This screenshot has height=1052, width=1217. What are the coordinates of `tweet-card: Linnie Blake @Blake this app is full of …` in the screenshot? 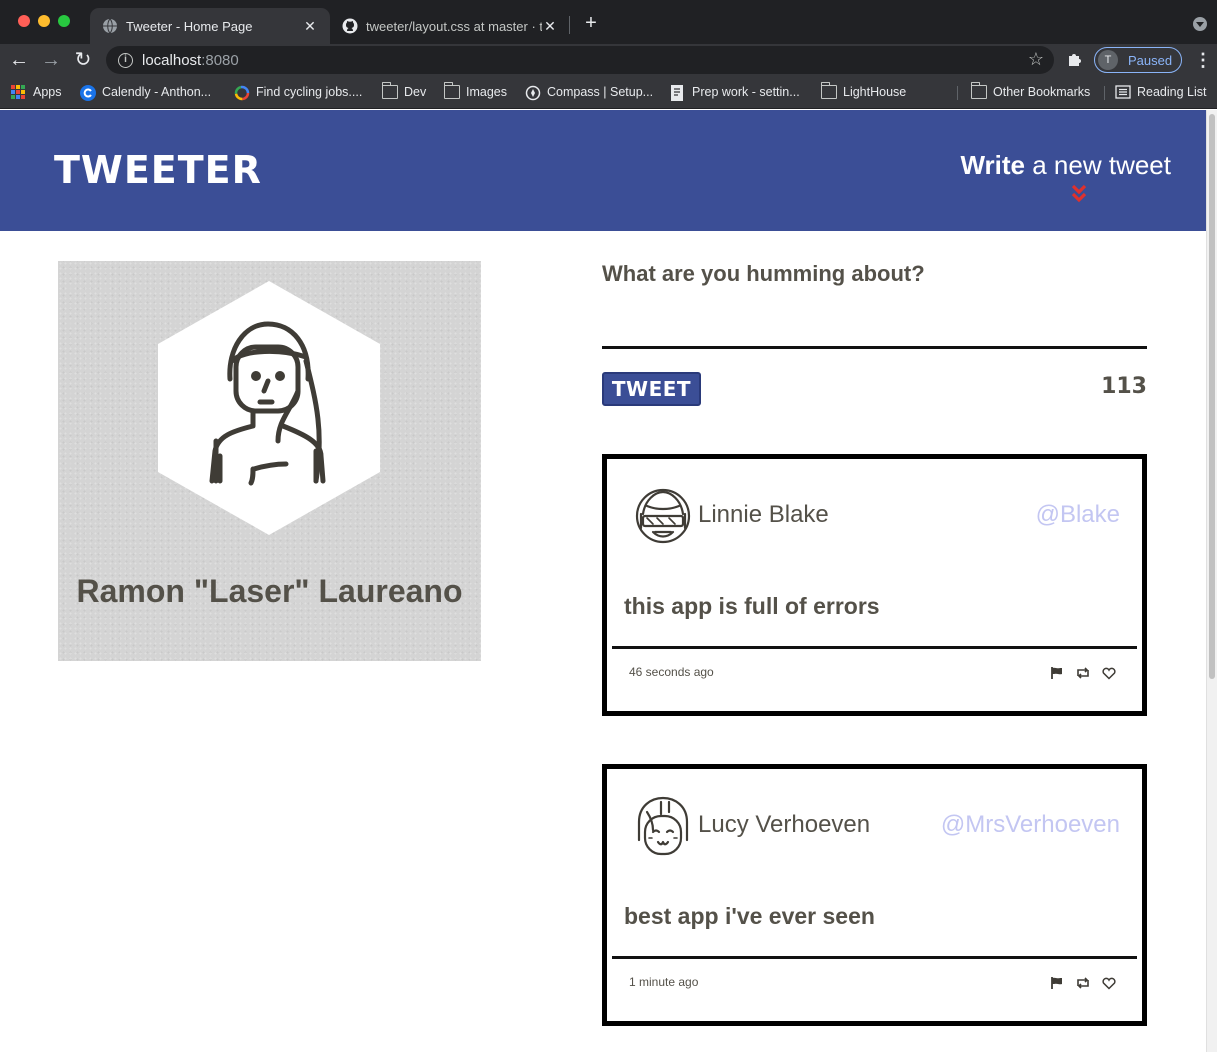 It's located at (874, 585).